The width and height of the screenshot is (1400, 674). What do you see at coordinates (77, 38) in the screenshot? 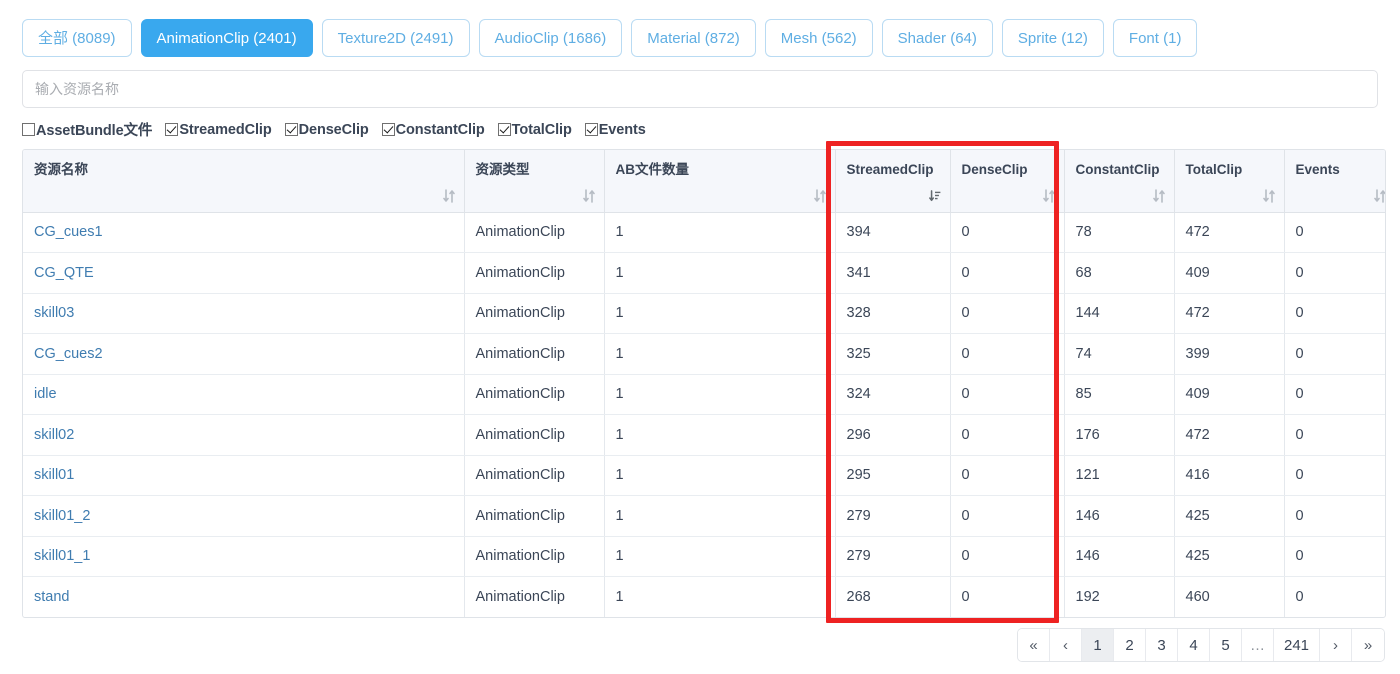
I see `tab-all: 全部 (8089)` at bounding box center [77, 38].